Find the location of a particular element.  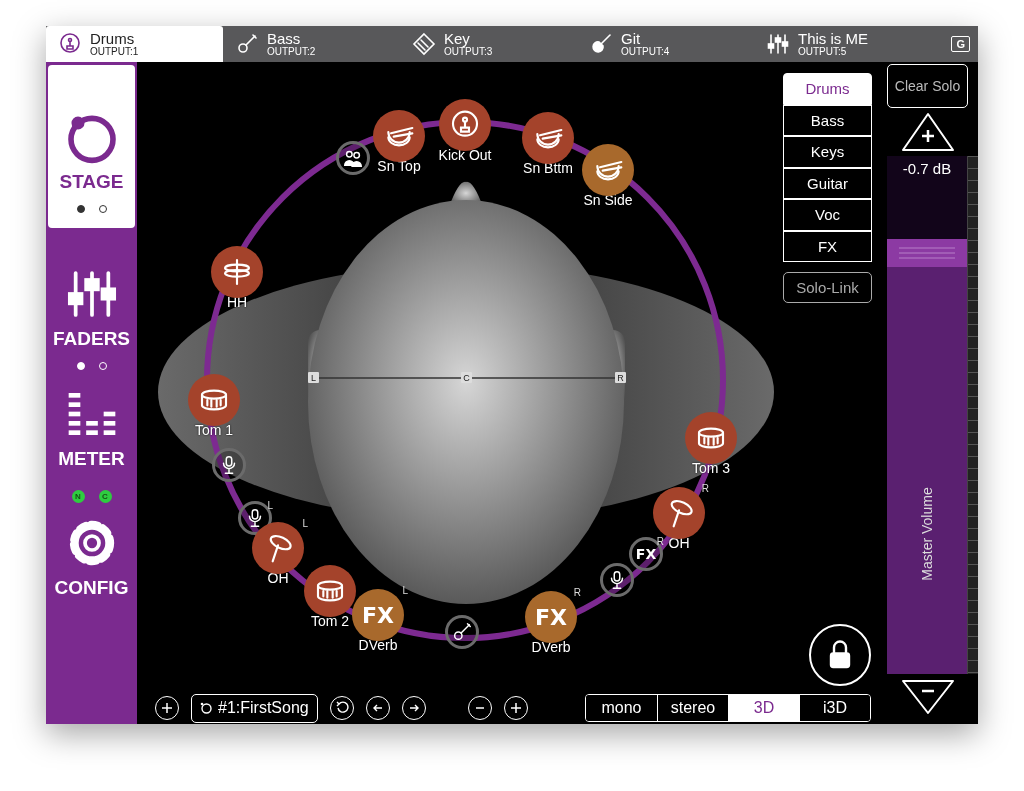

group-button: Bass is located at coordinates (827, 120).